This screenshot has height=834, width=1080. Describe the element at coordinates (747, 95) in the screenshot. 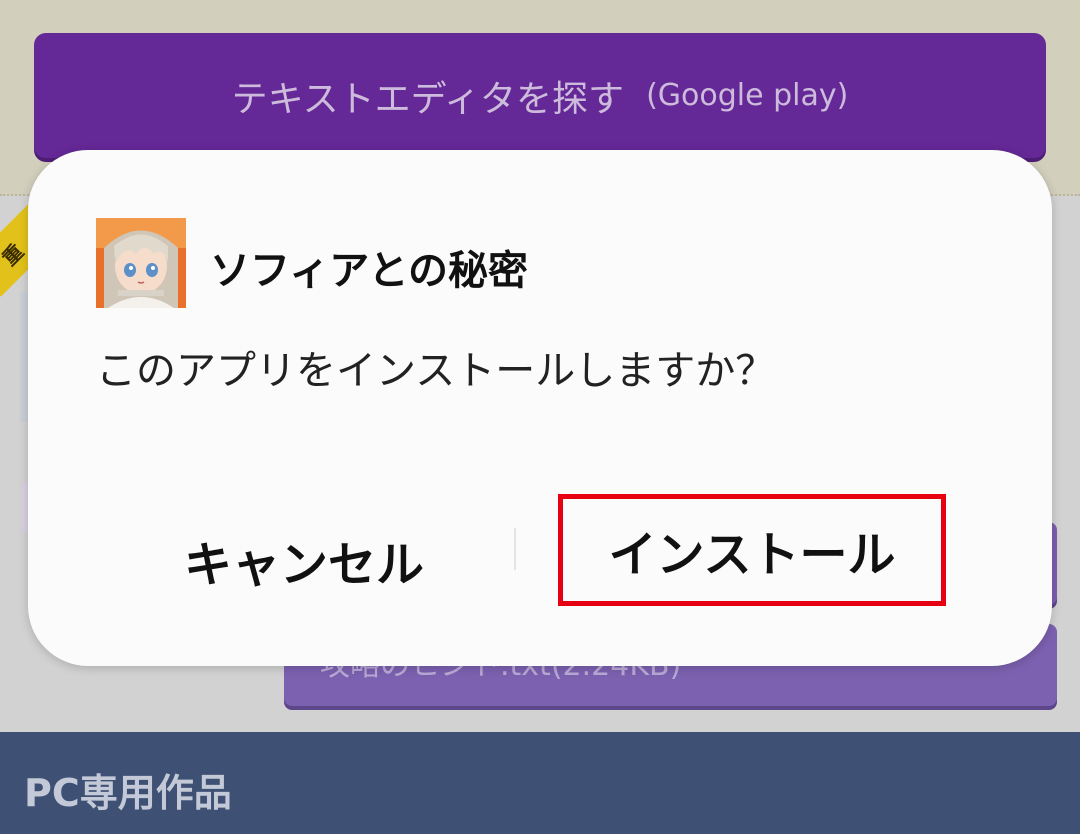

I see `google-play-label: (Google play)` at that location.